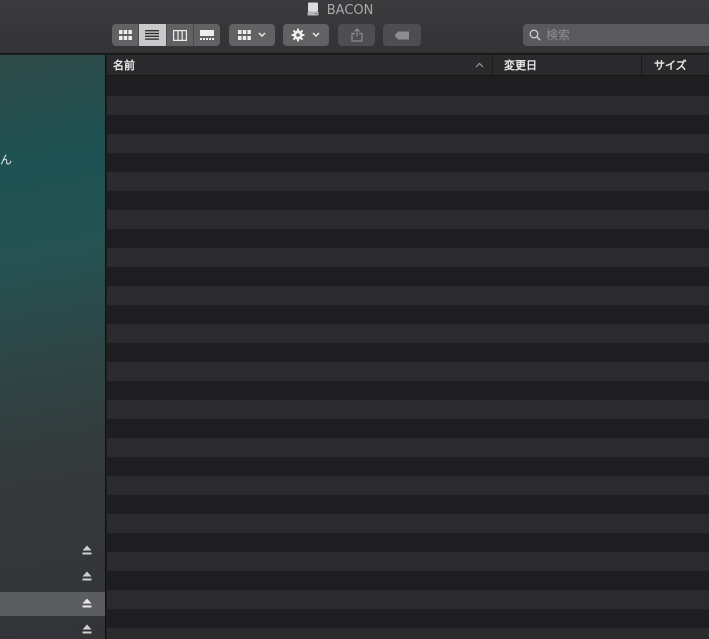 Image resolution: width=709 pixels, height=639 pixels. What do you see at coordinates (306, 35) in the screenshot?
I see `action-menu-button` at bounding box center [306, 35].